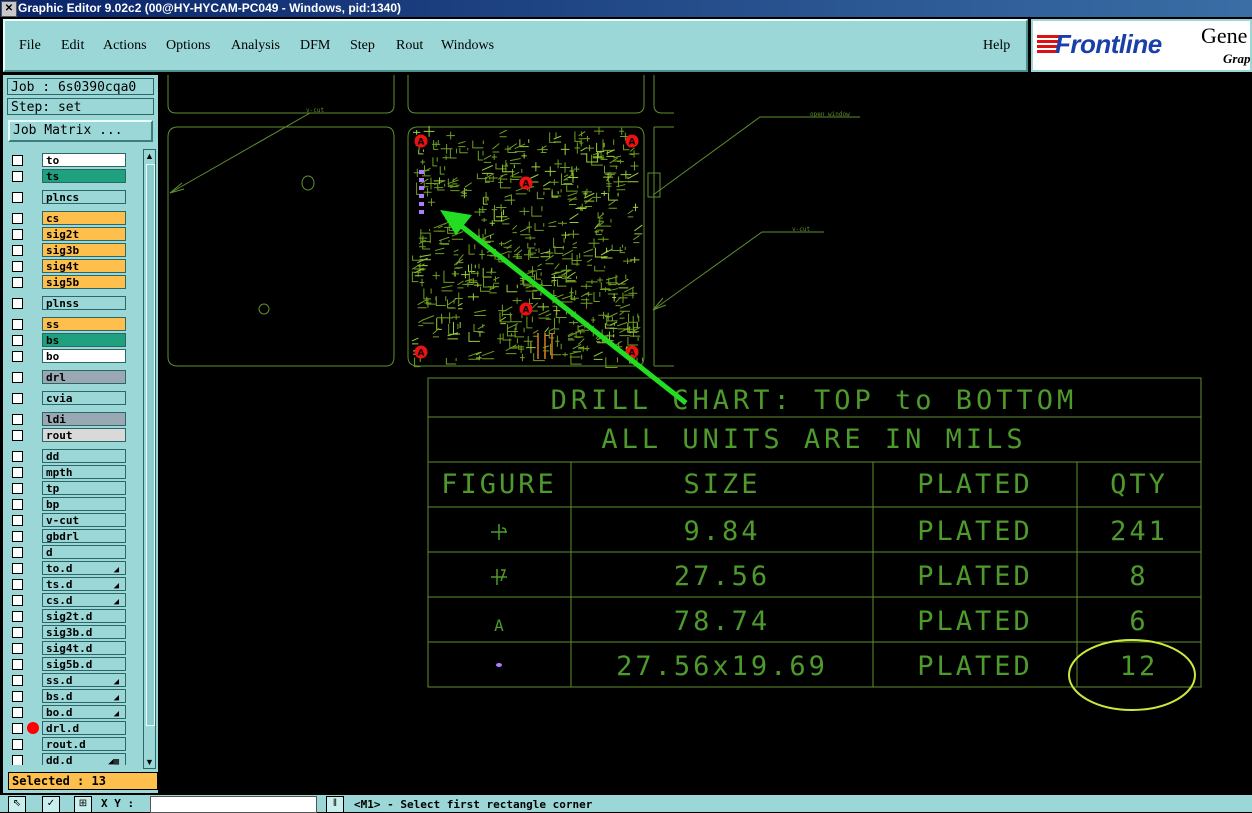 This screenshot has width=1252, height=813. What do you see at coordinates (149, 762) in the screenshot?
I see `scroll-down-icon: ▼` at bounding box center [149, 762].